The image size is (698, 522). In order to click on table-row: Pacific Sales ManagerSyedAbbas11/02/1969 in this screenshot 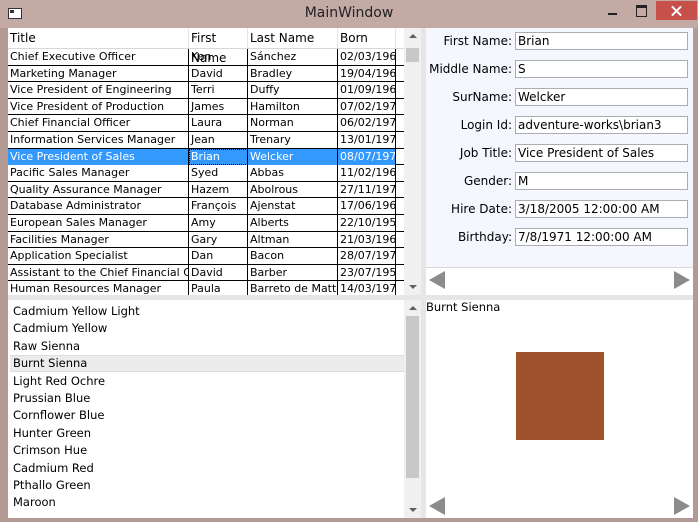, I will do `click(206, 173)`.